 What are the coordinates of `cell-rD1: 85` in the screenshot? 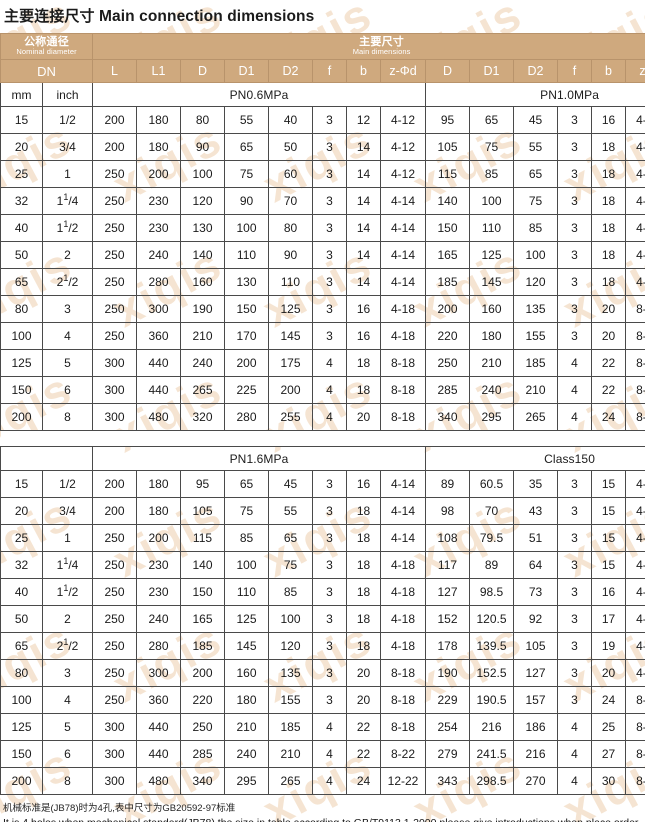 It's located at (491, 174).